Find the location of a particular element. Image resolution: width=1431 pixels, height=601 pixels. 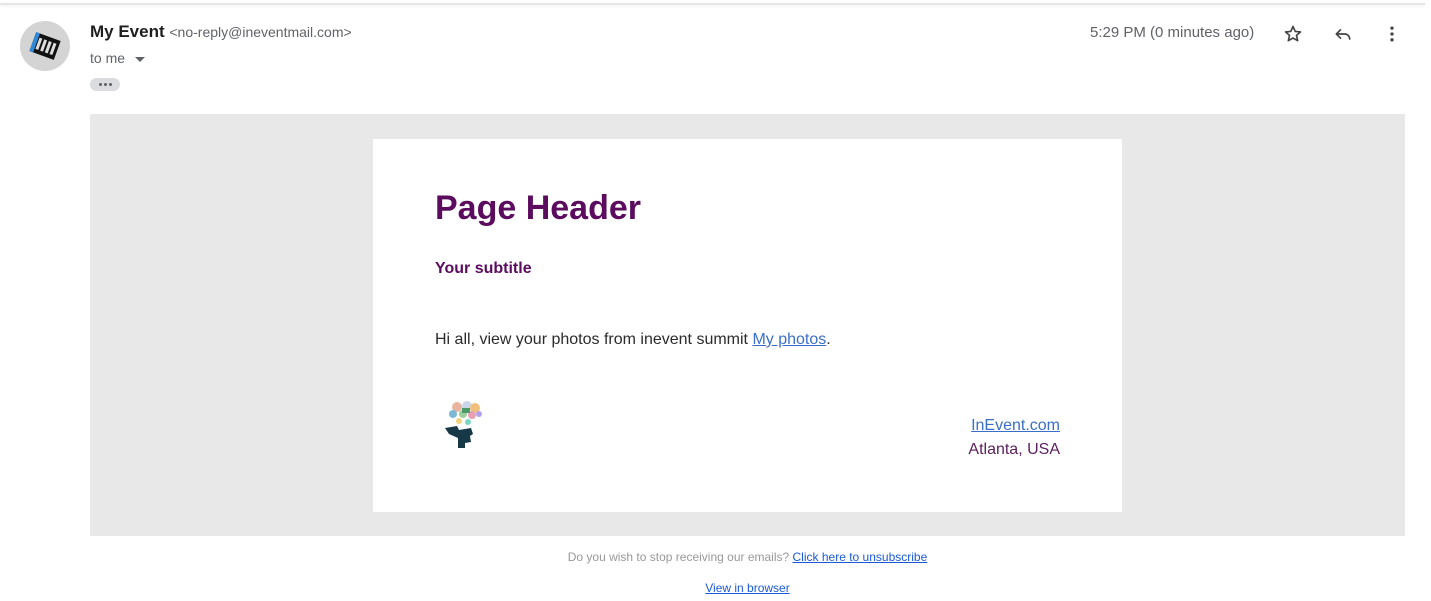

head-heart-icon is located at coordinates (463, 424).